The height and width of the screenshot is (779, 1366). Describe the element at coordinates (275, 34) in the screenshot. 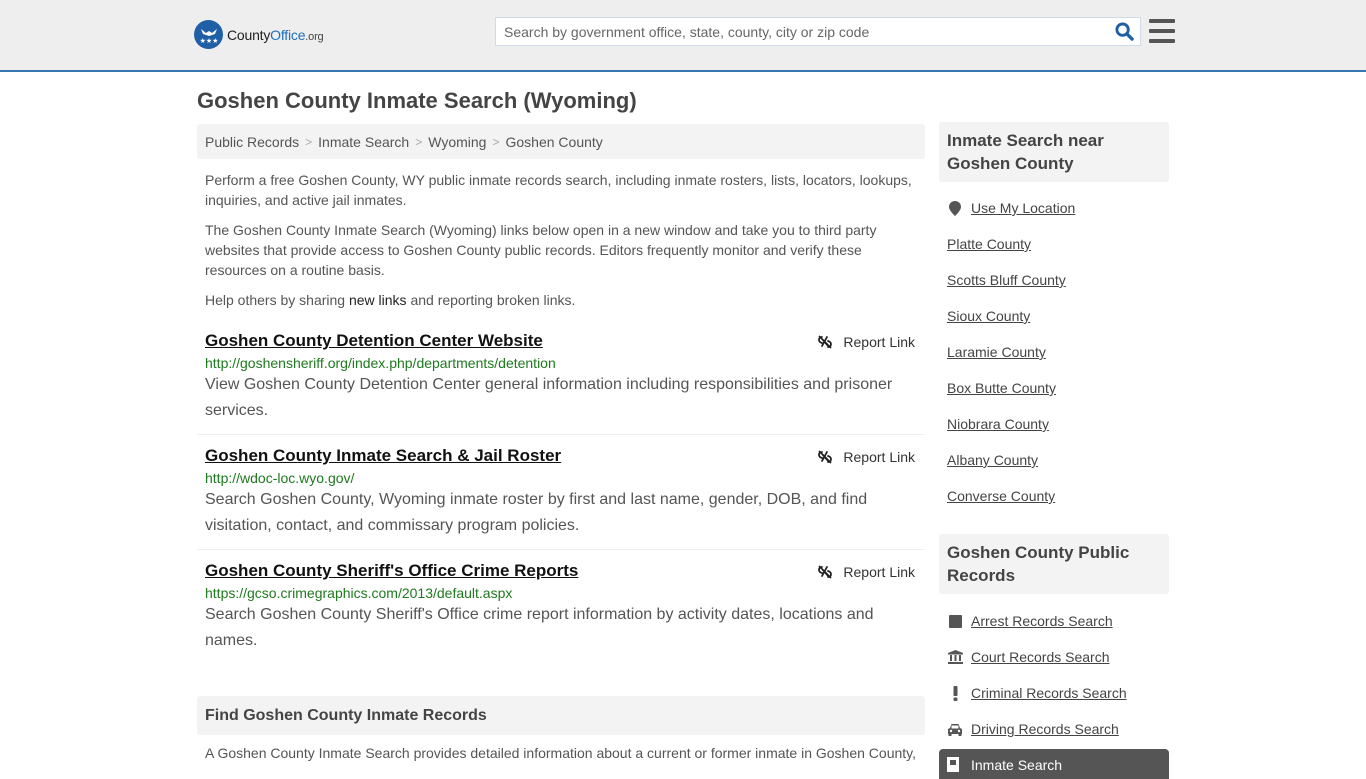

I see `site-name: CountyOffice.org` at that location.